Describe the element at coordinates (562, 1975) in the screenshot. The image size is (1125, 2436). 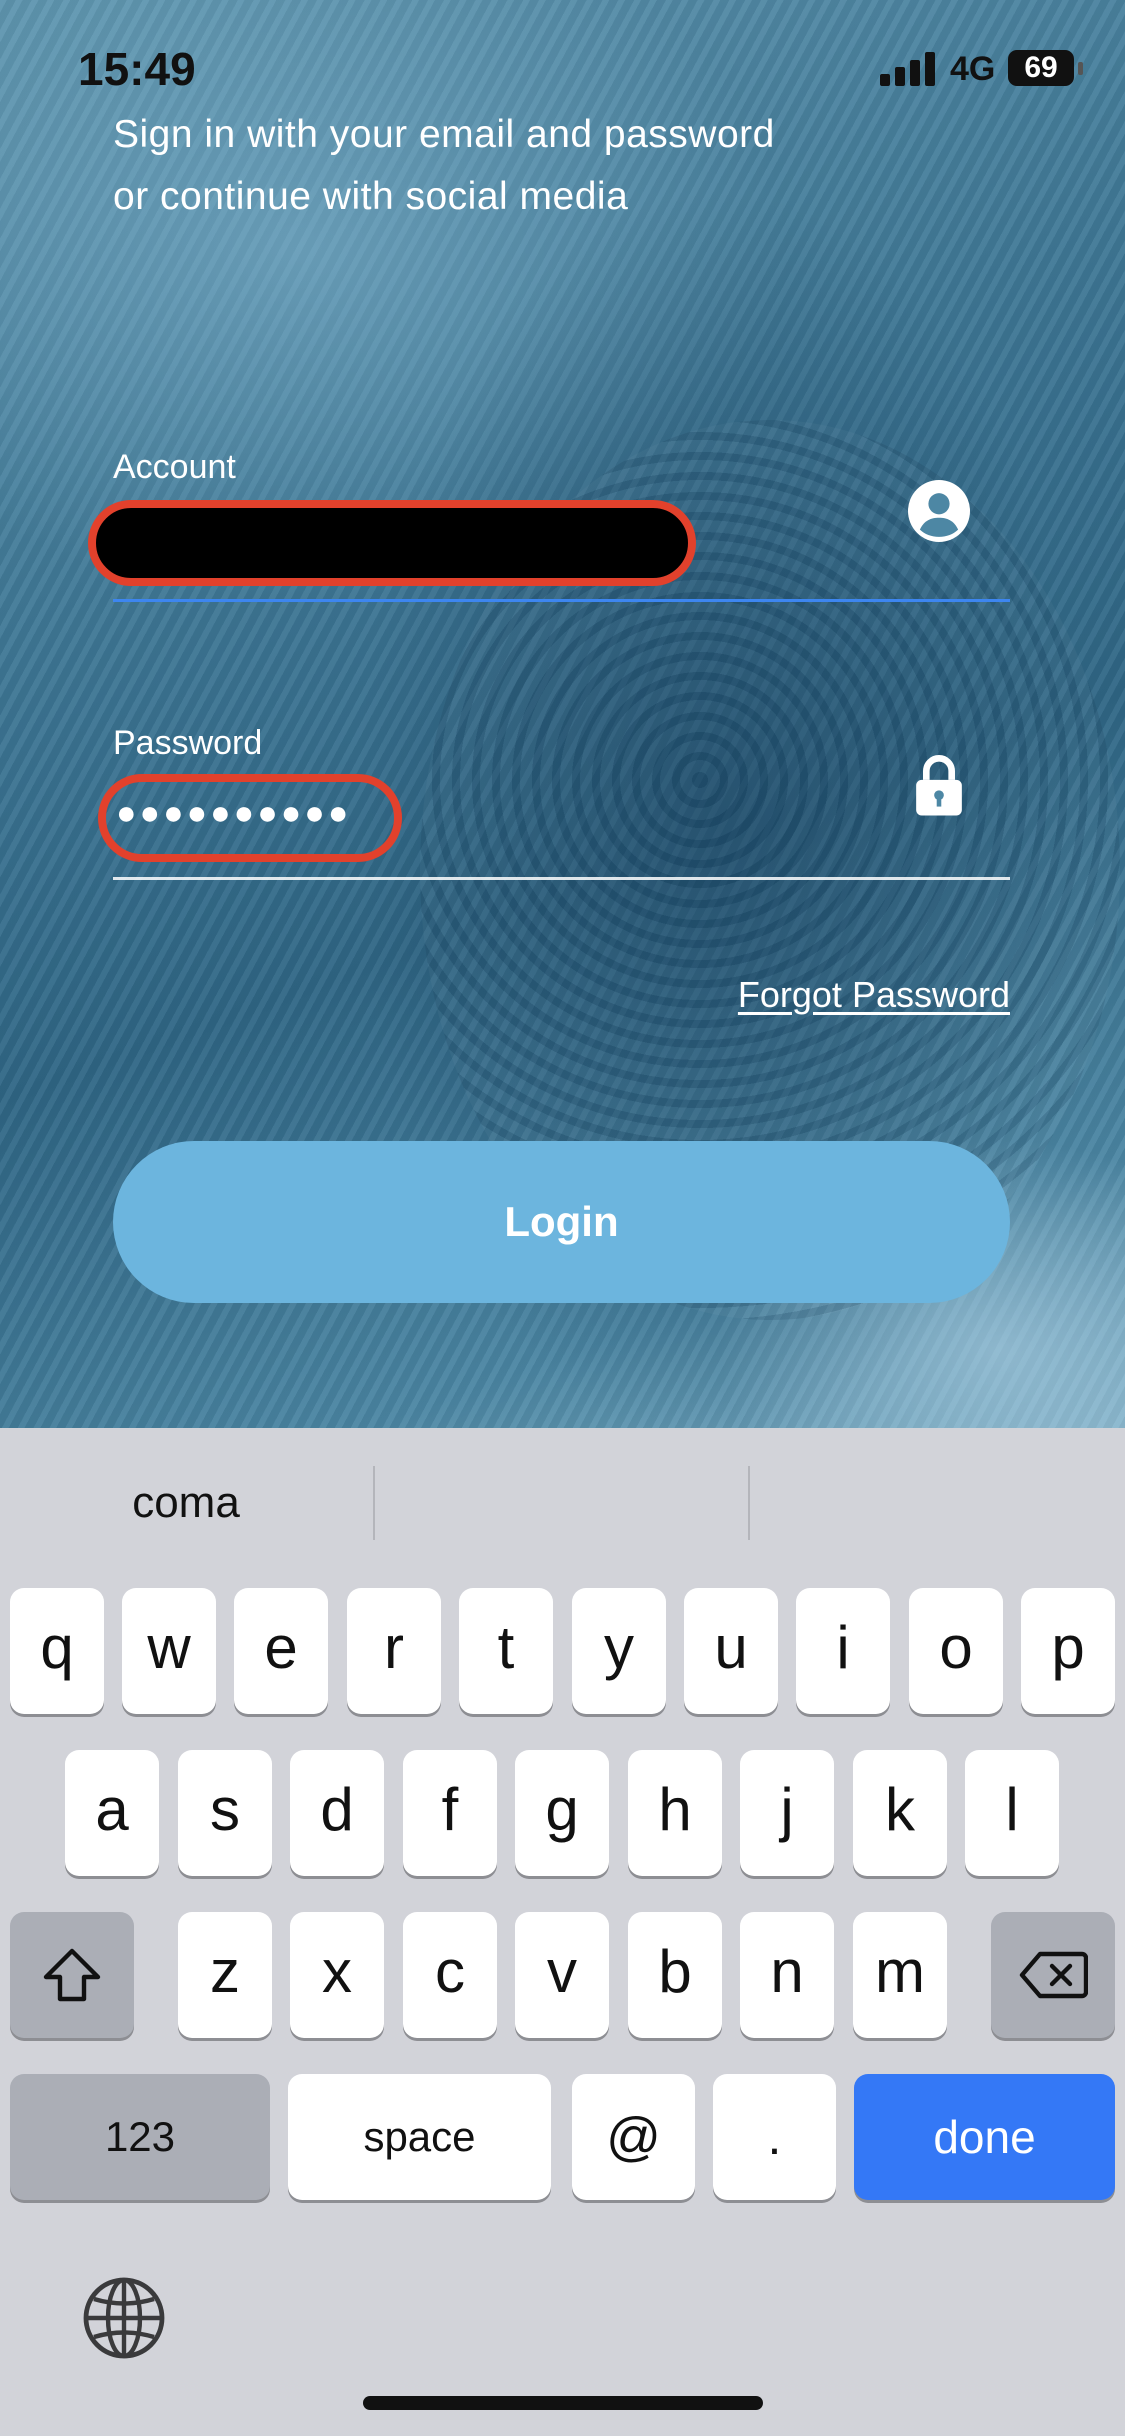
I see `key-v: v` at that location.